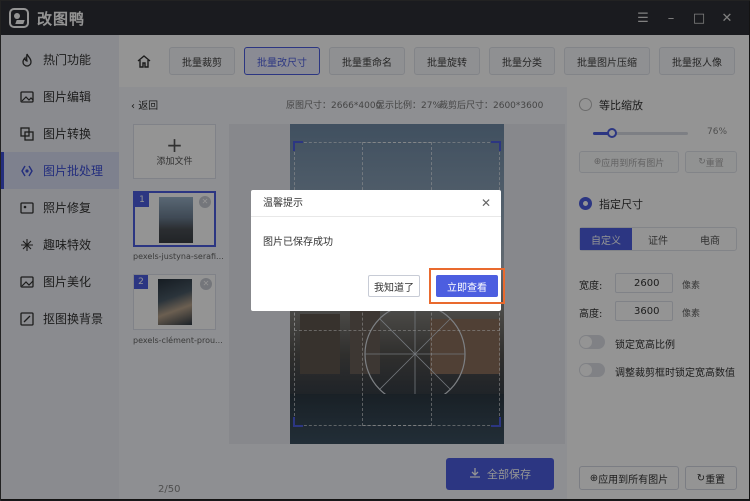 Image resolution: width=750 pixels, height=501 pixels. I want to click on highlight-frame: 立即查看, so click(467, 286).